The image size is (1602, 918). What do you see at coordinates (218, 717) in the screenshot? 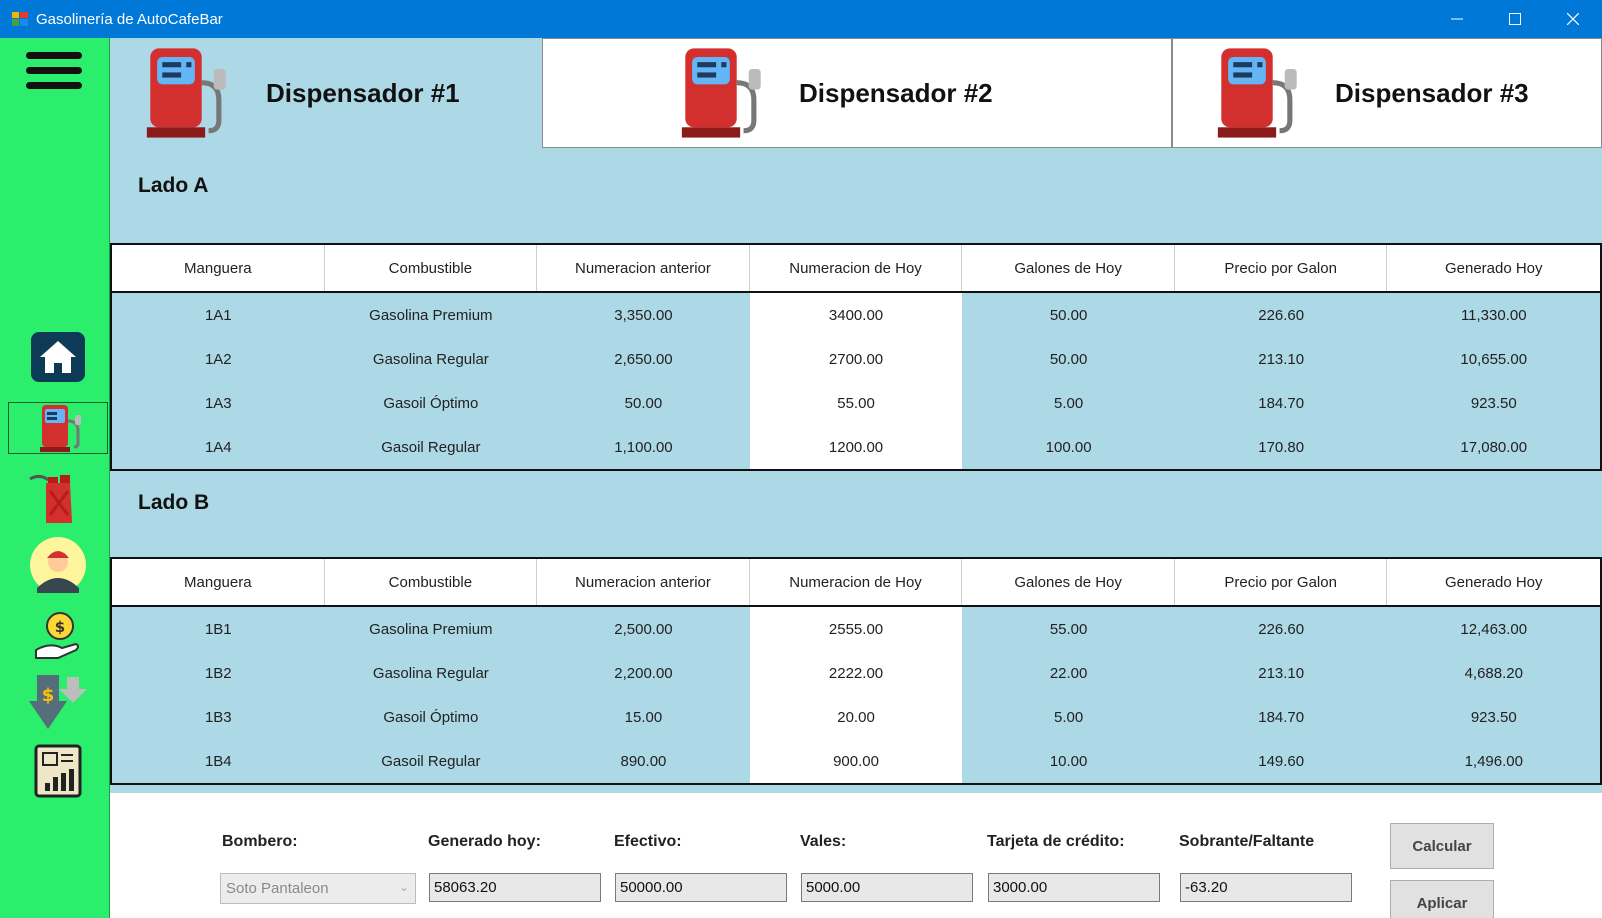
I see `cell-manguera: 1B3` at bounding box center [218, 717].